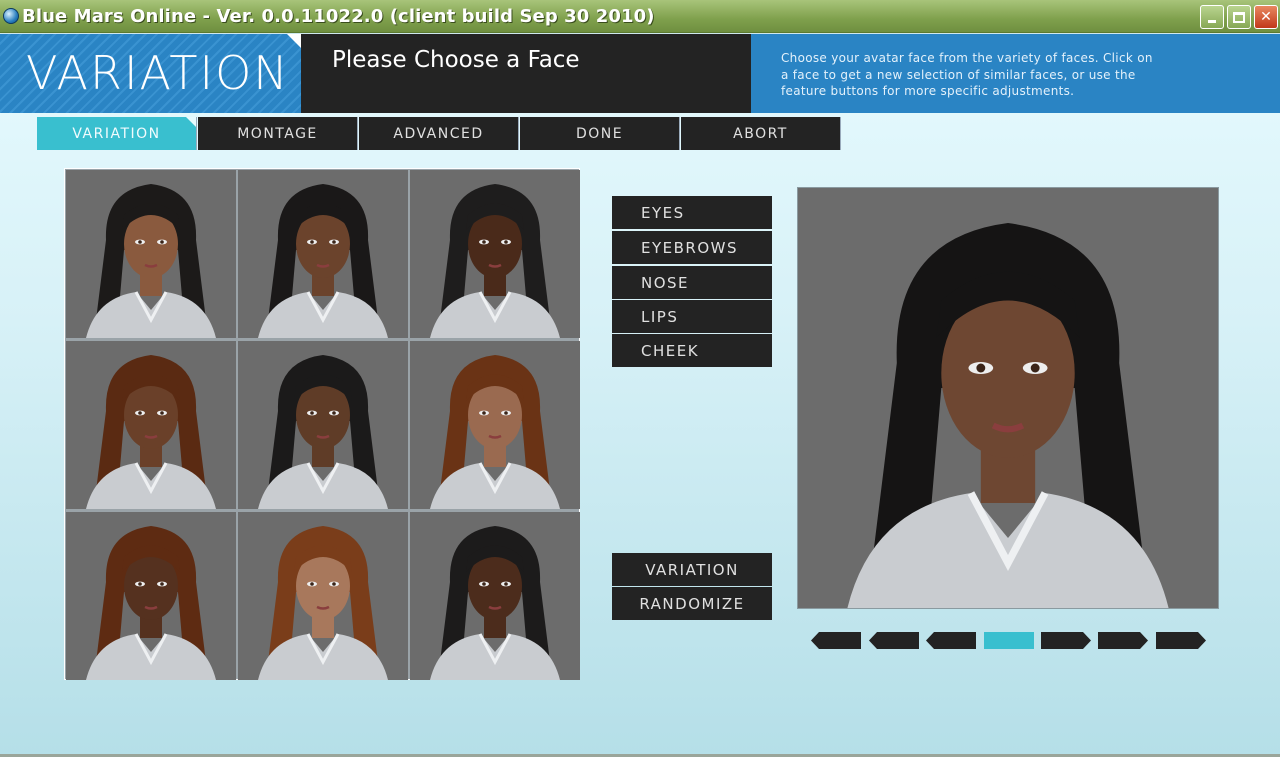 This screenshot has width=1280, height=757. I want to click on maximize-icon, so click(1239, 17).